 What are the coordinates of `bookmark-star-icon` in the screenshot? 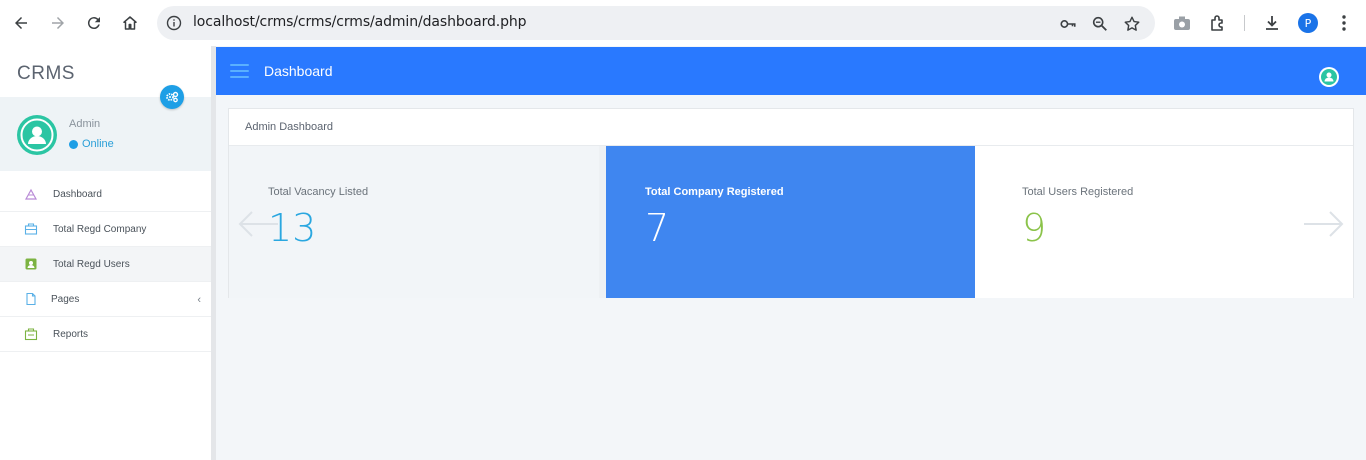 It's located at (1132, 24).